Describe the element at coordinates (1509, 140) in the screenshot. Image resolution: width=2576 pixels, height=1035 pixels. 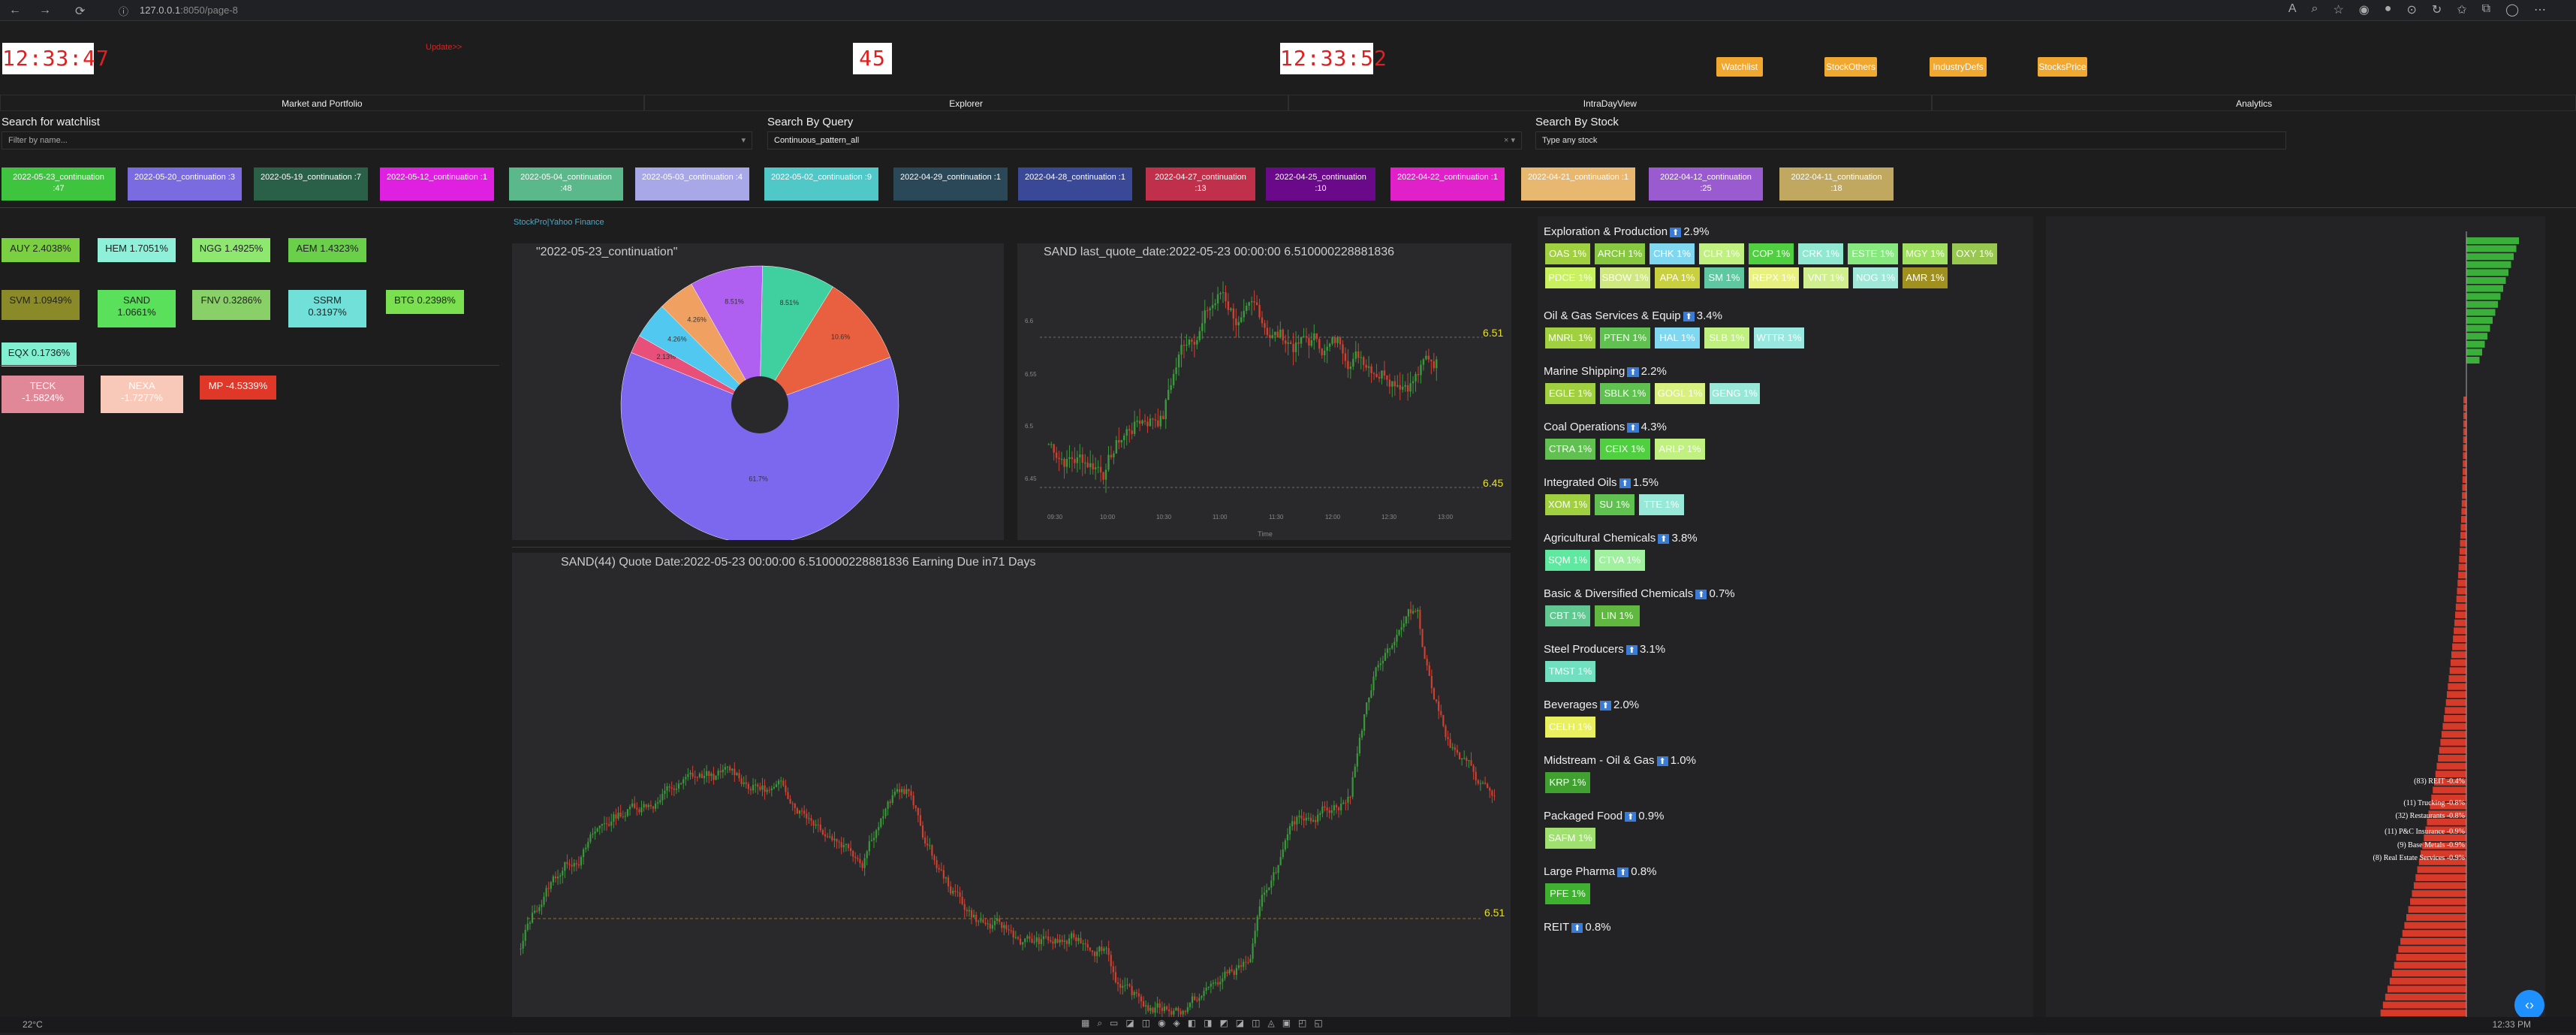
I see `chevron-down-icon: × ▾` at that location.